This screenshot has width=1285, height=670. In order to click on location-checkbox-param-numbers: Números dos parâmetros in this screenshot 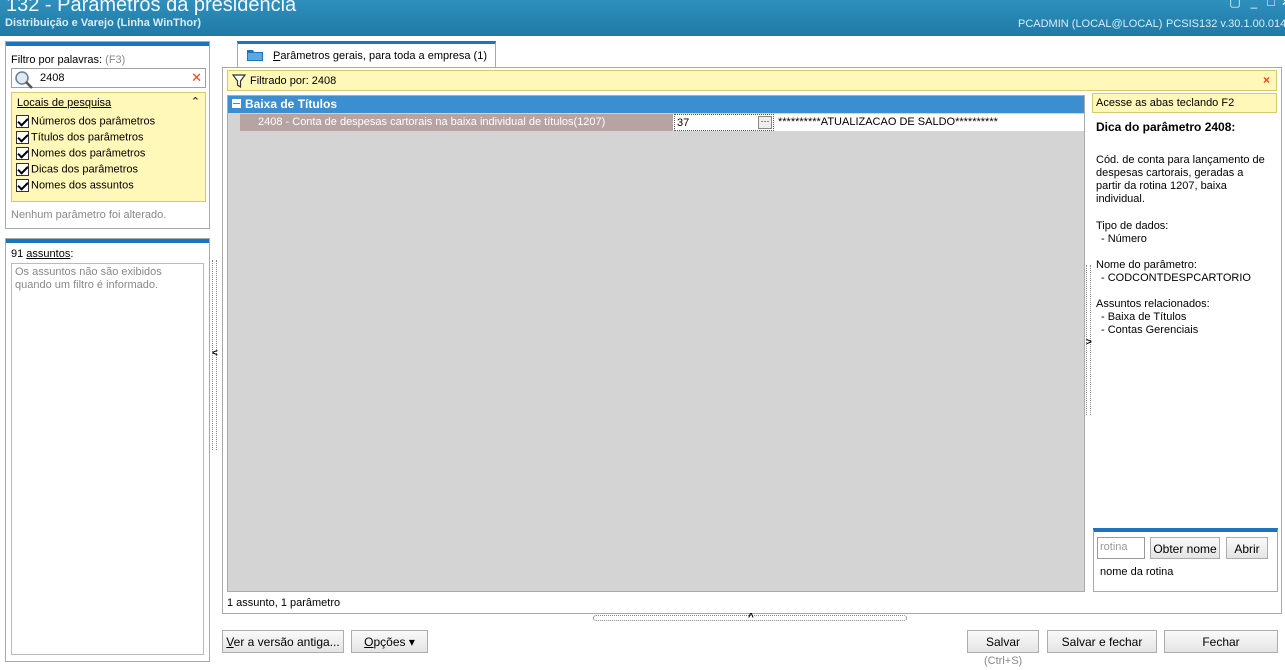, I will do `click(85, 122)`.